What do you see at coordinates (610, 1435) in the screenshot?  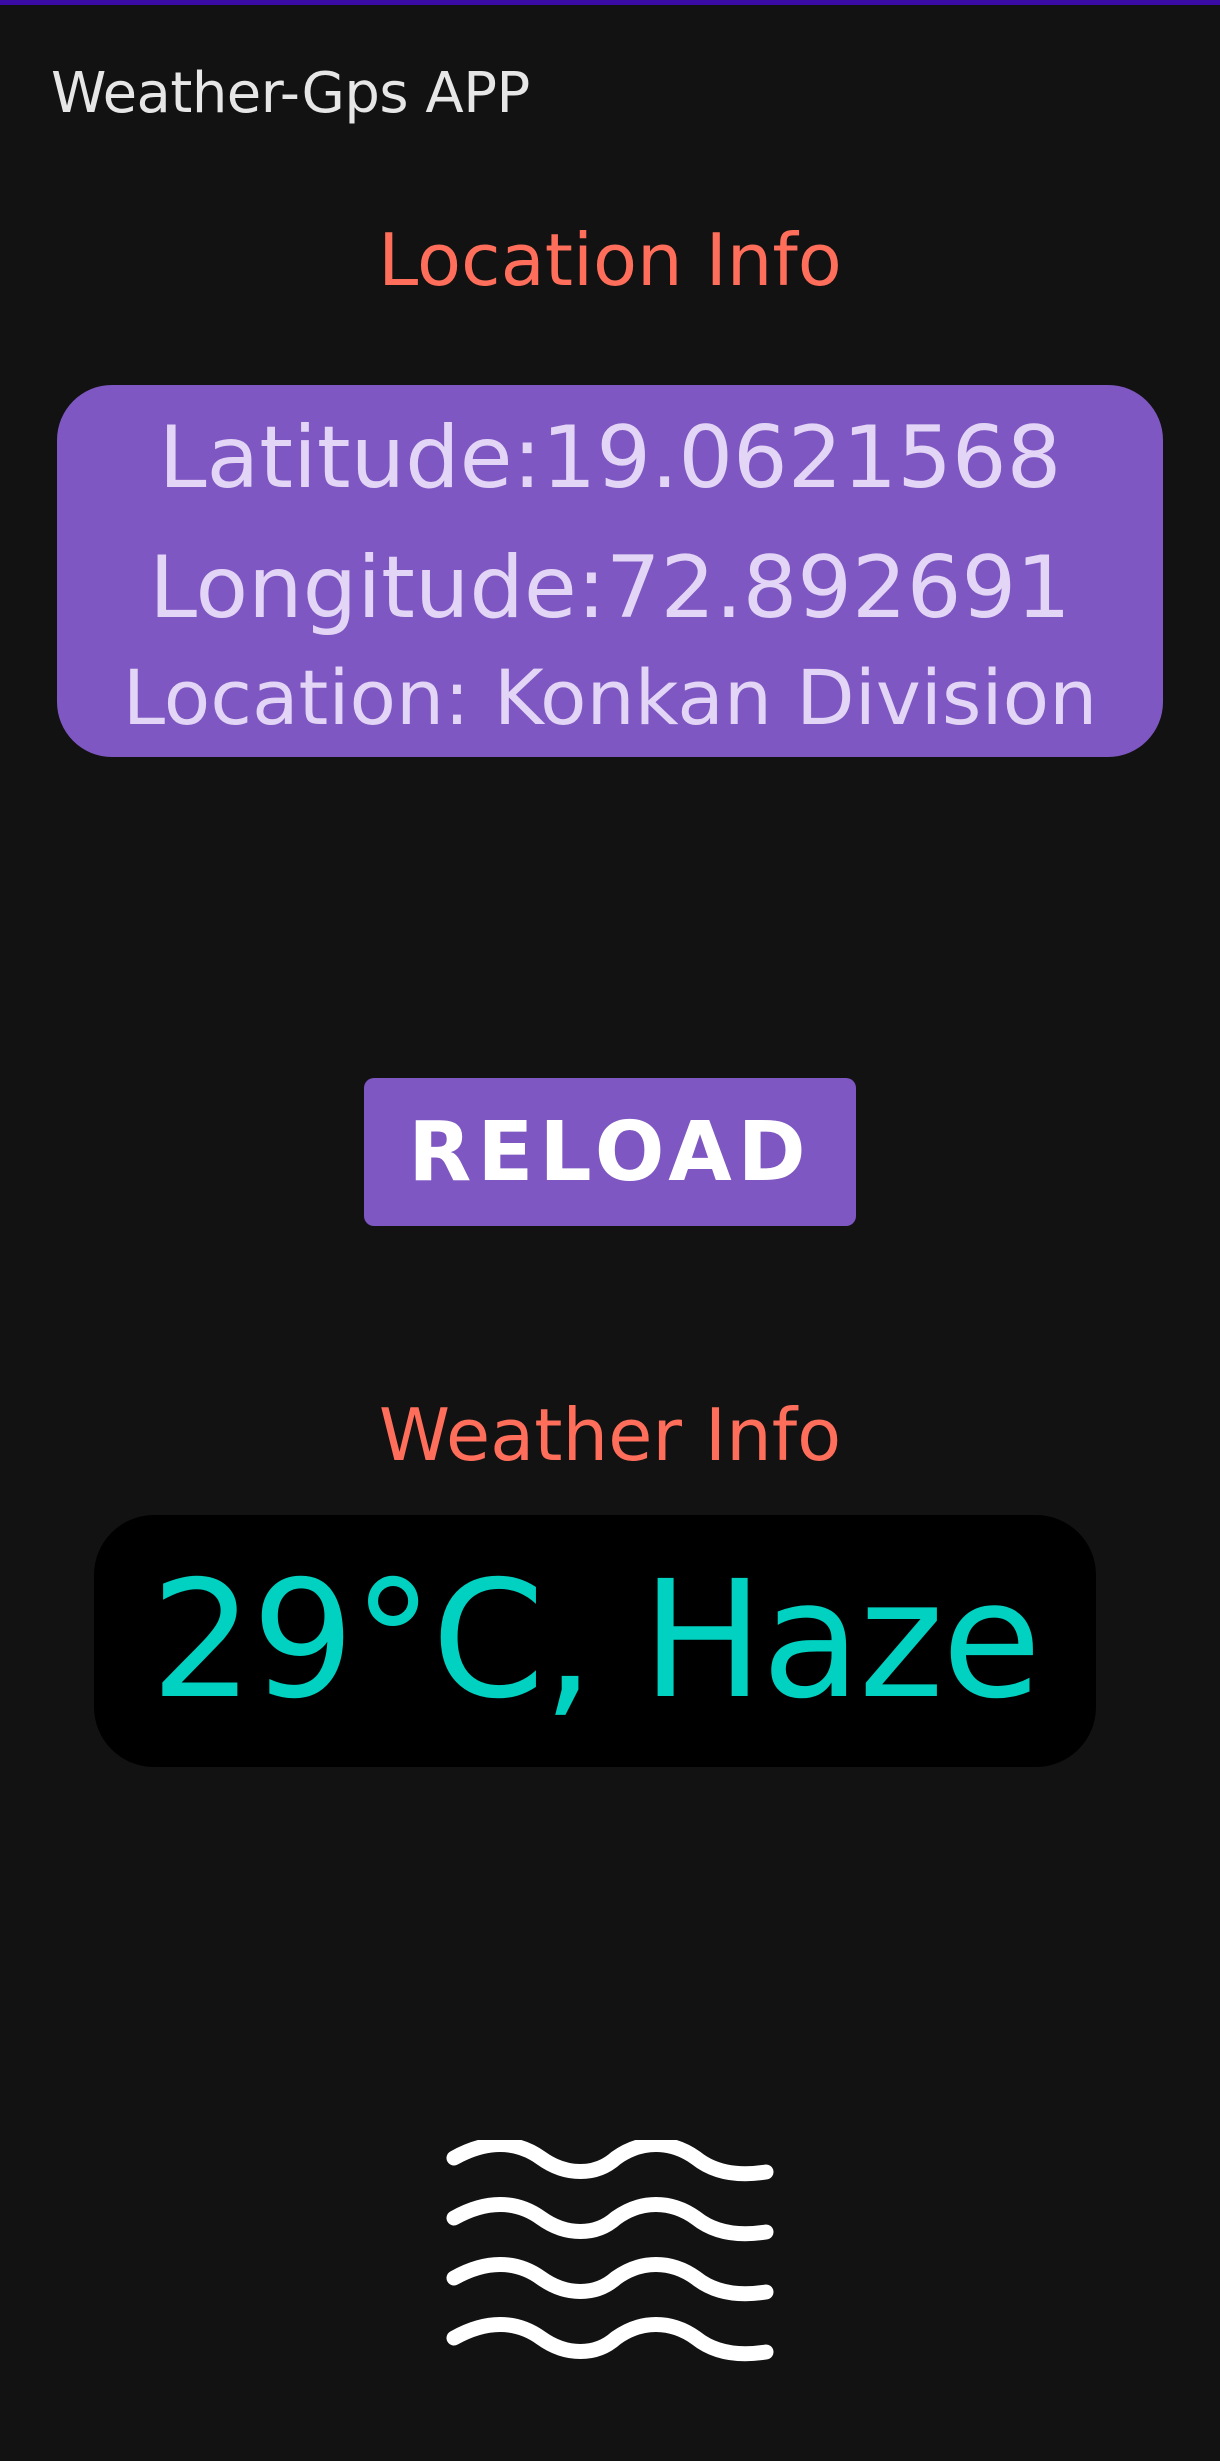 I see `weather-info-heading: Weather Info` at bounding box center [610, 1435].